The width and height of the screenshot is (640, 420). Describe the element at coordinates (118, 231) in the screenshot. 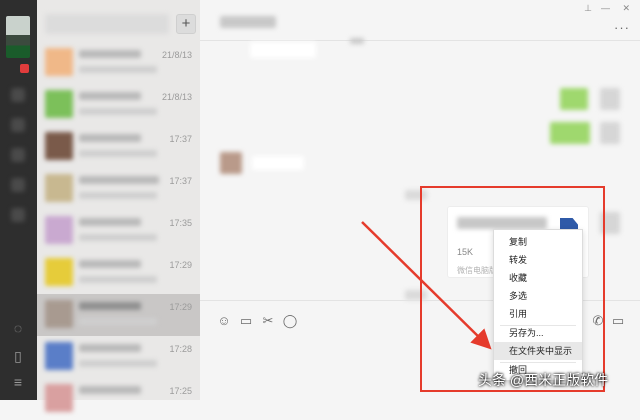

I see `list-item: 17:35` at that location.